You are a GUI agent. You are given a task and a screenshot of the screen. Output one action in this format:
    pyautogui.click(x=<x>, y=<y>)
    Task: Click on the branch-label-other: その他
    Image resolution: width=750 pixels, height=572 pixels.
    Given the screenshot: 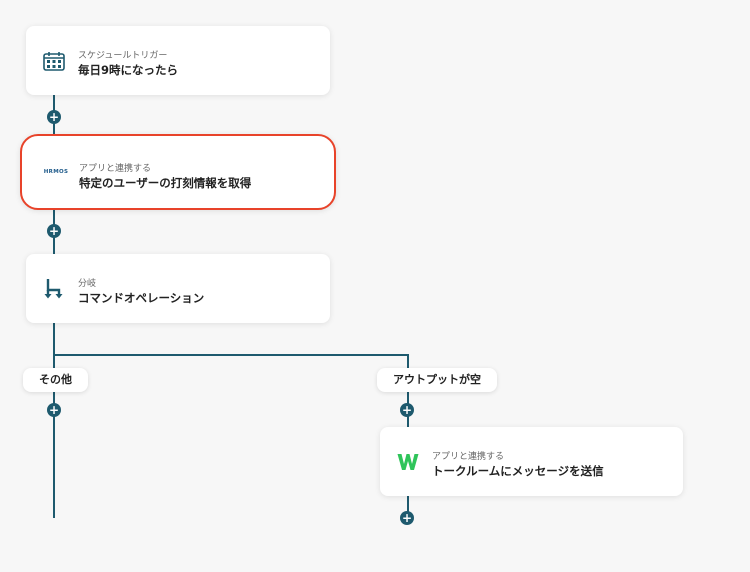 What is the action you would take?
    pyautogui.click(x=55, y=380)
    